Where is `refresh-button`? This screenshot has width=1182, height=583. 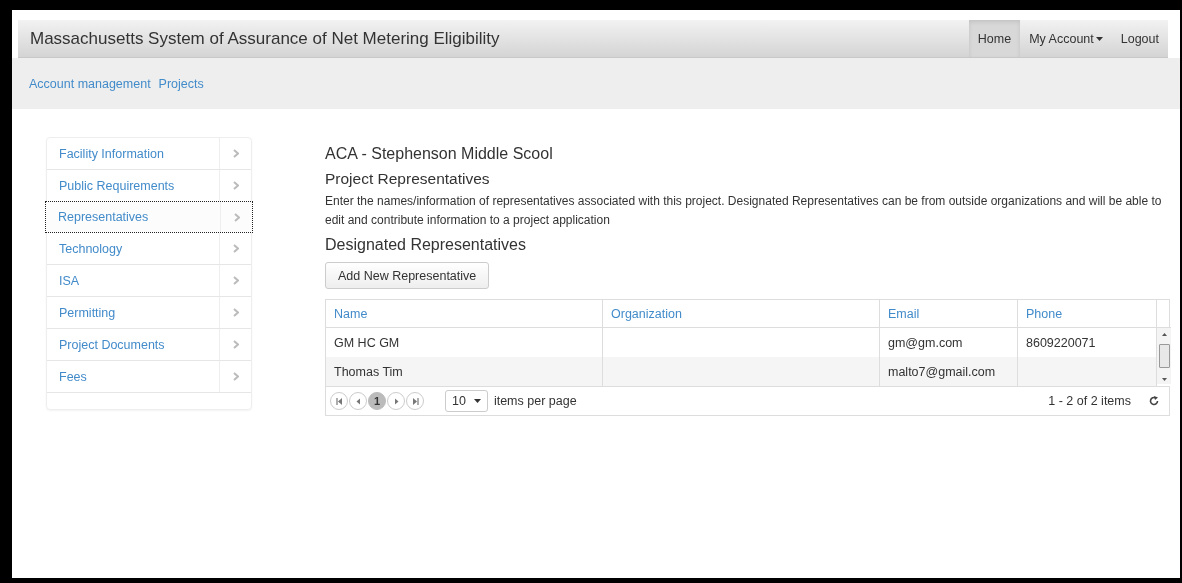 refresh-button is located at coordinates (1154, 401).